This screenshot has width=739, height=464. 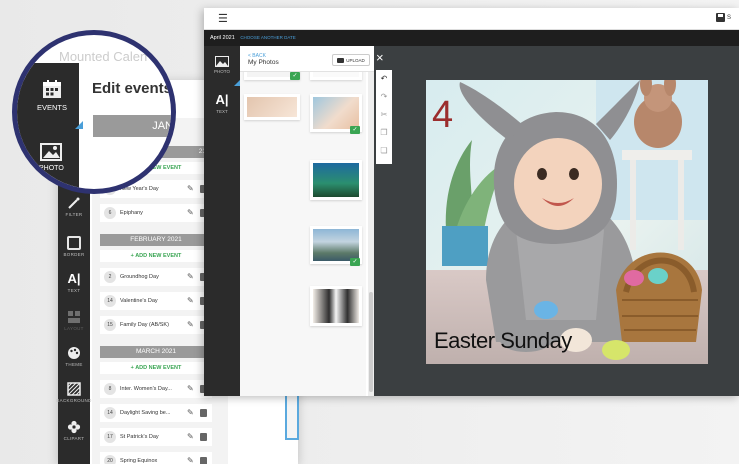 What do you see at coordinates (156, 301) in the screenshot?
I see `list-item: 14 Valentine's Day ✎` at bounding box center [156, 301].